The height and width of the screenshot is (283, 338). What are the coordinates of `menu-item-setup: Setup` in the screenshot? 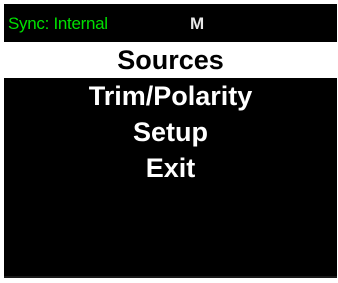 It's located at (170, 132).